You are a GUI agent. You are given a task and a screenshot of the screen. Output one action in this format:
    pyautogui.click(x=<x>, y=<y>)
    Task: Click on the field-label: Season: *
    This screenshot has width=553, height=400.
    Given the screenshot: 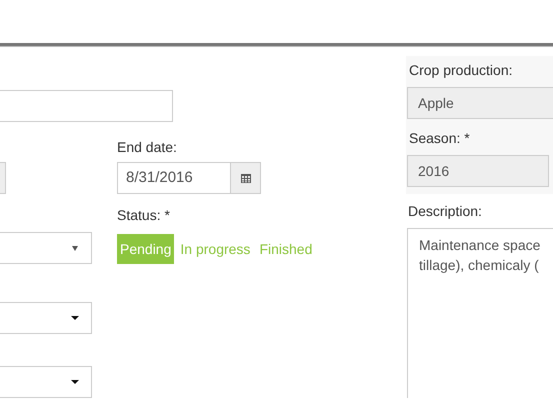 What is the action you would take?
    pyautogui.click(x=440, y=138)
    